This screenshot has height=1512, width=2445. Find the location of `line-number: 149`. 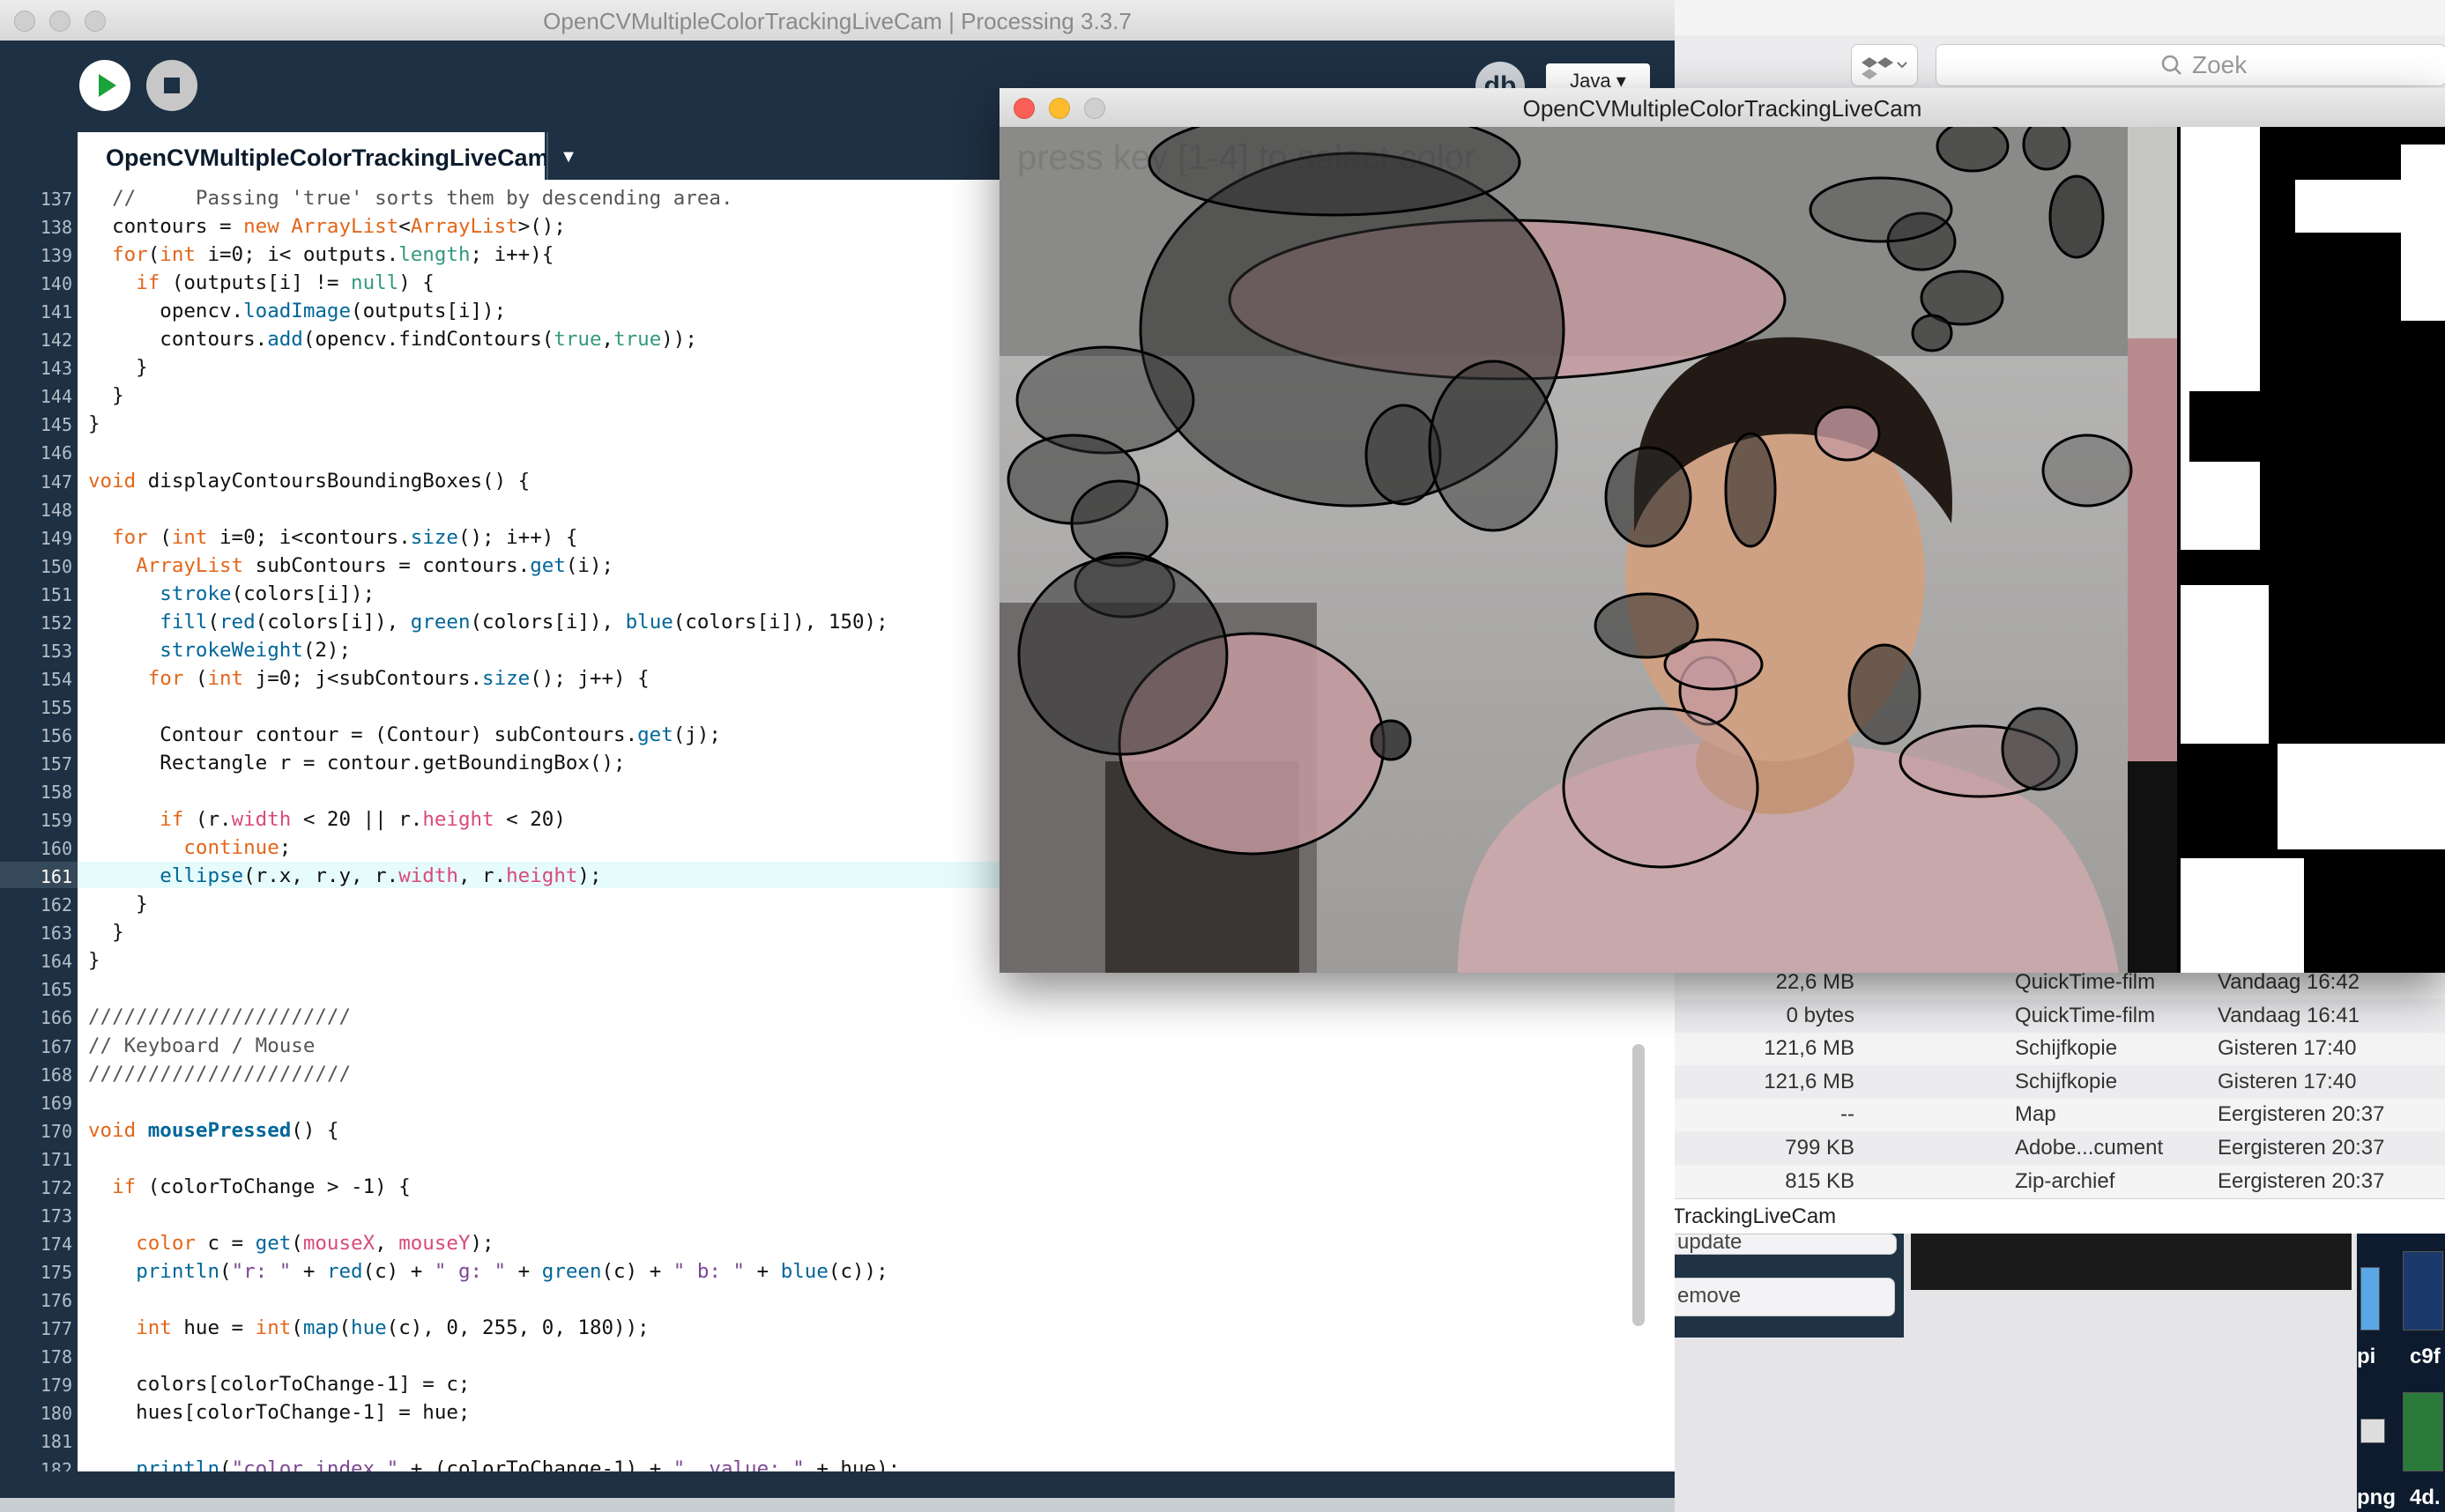

line-number: 149 is located at coordinates (56, 538).